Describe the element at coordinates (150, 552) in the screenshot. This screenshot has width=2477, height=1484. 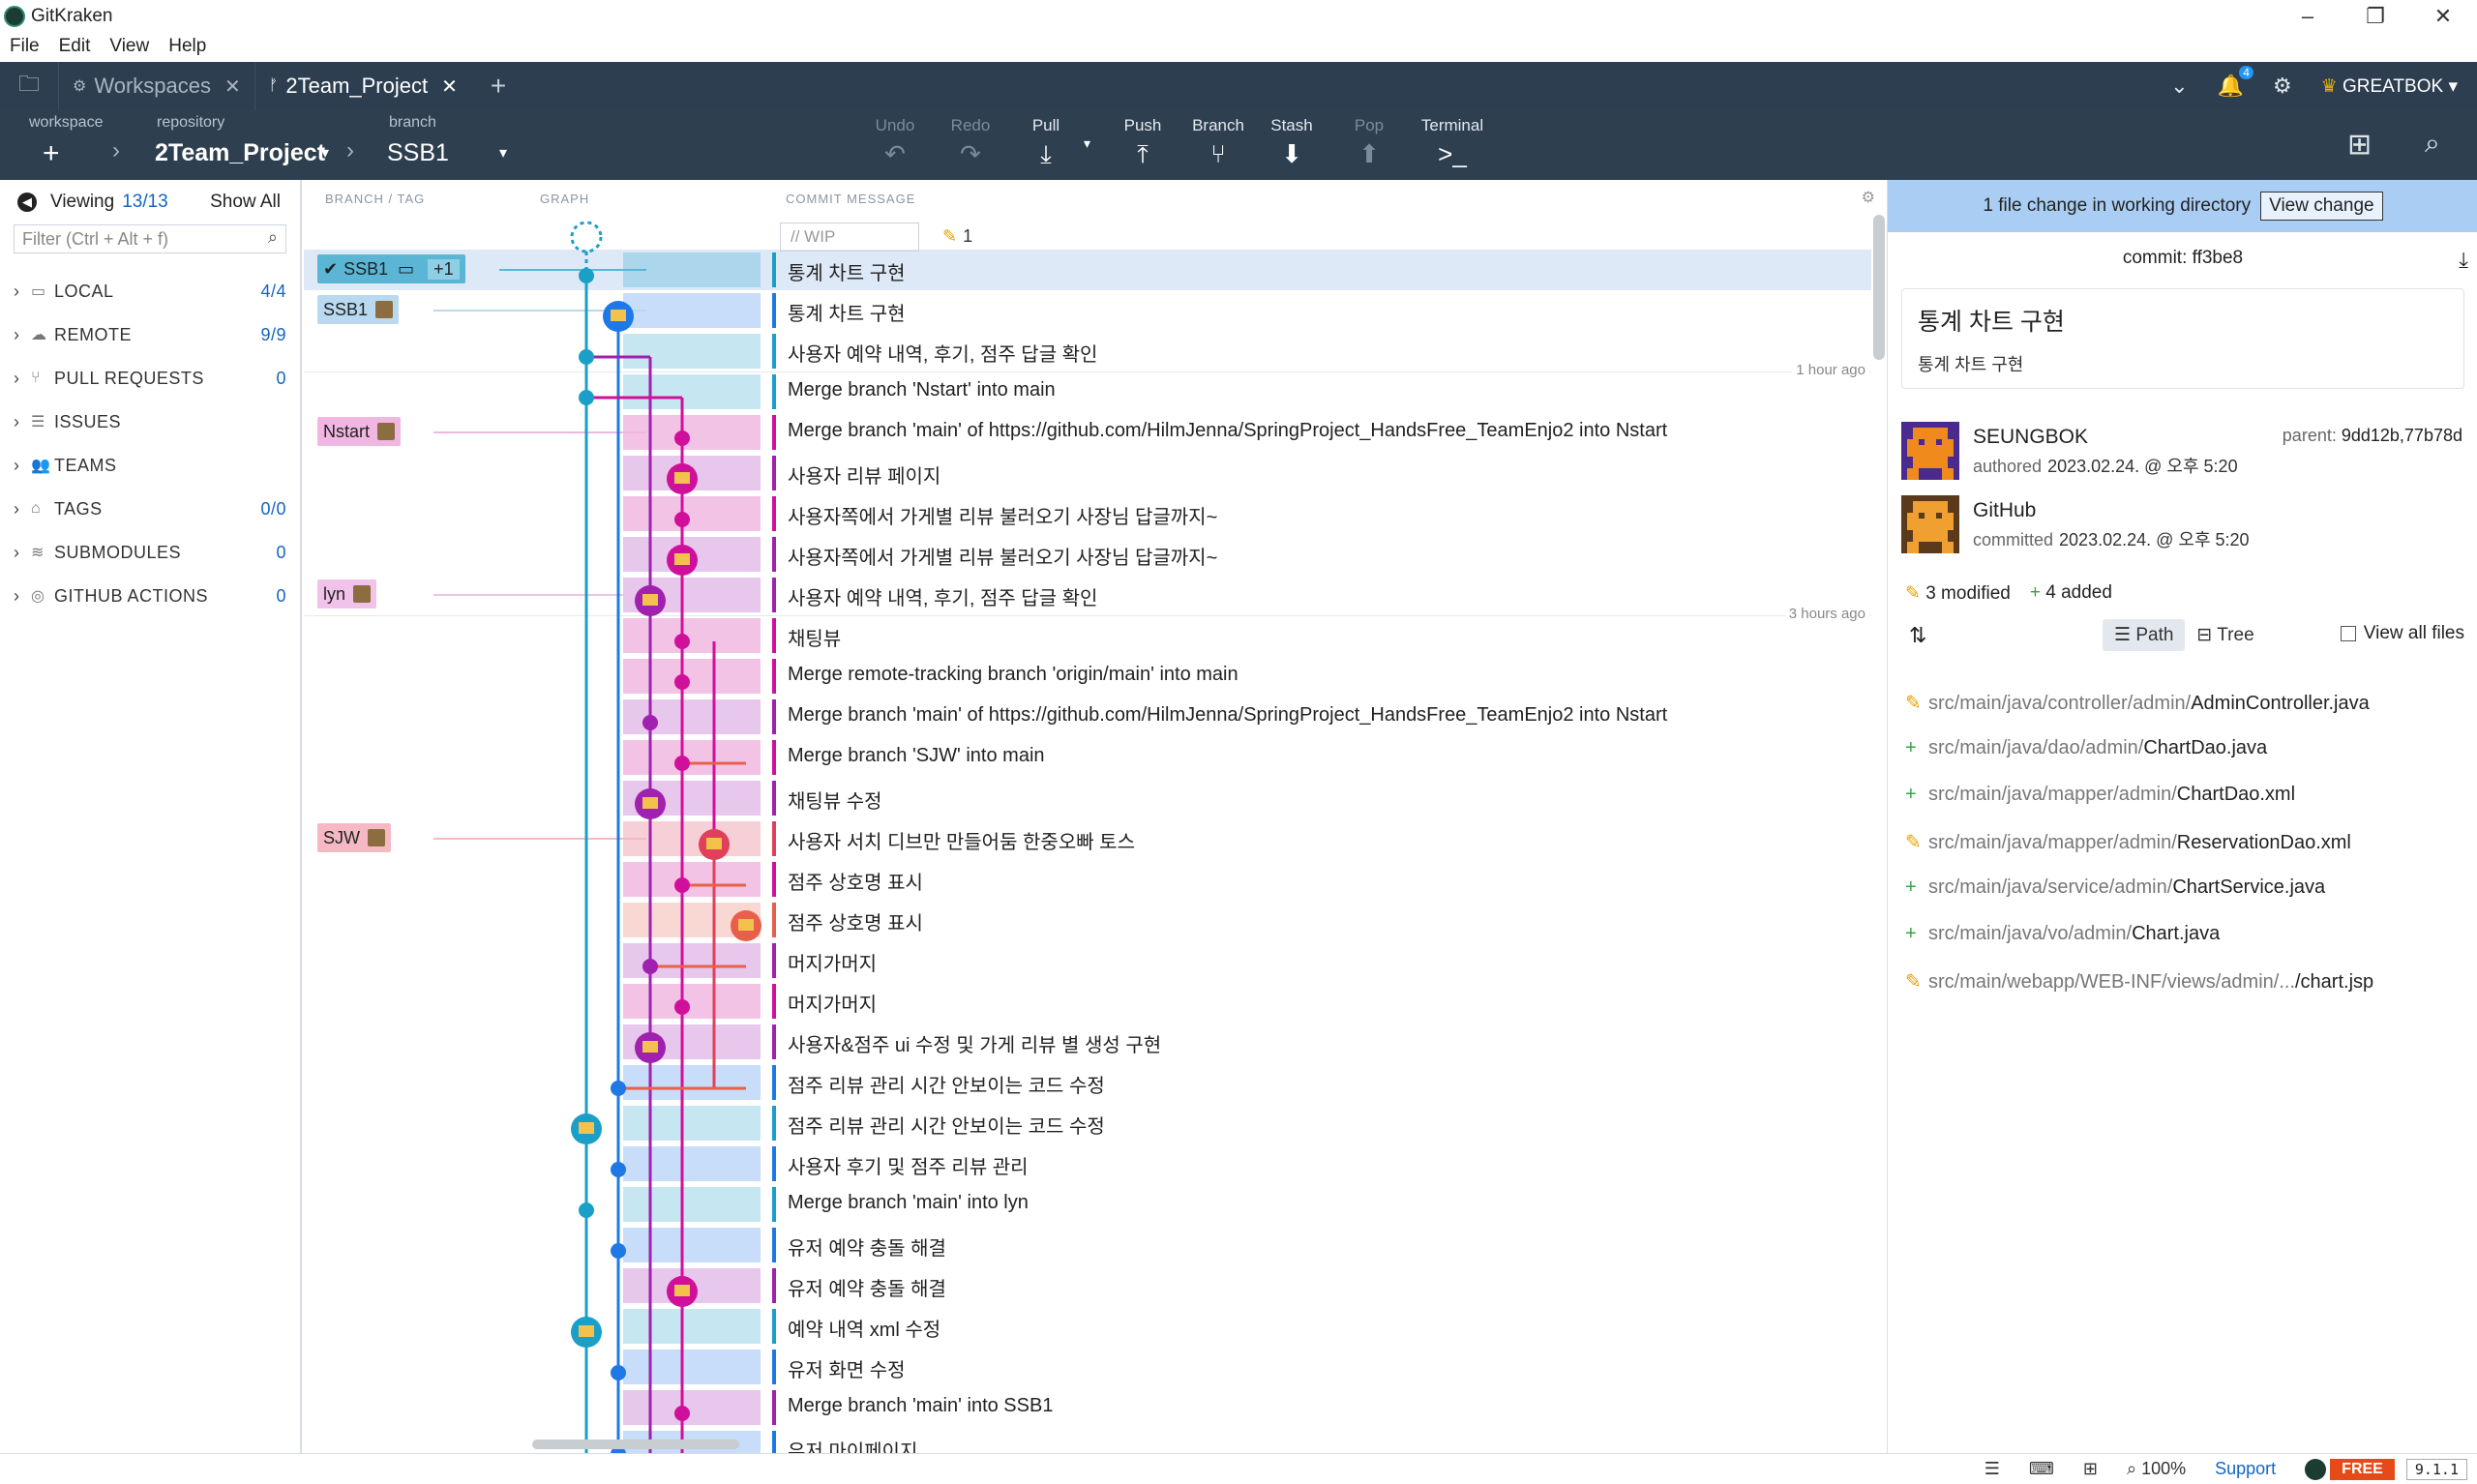
I see `sidebar-section-submodules: › ≋ SUBMODULES 0` at that location.